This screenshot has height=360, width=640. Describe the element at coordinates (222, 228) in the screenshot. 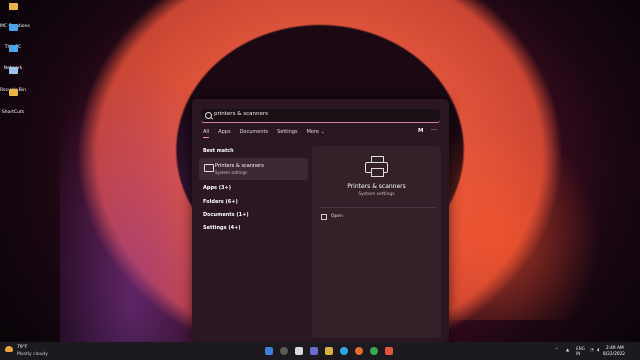

I see `category-settings: Settings (4+)` at that location.